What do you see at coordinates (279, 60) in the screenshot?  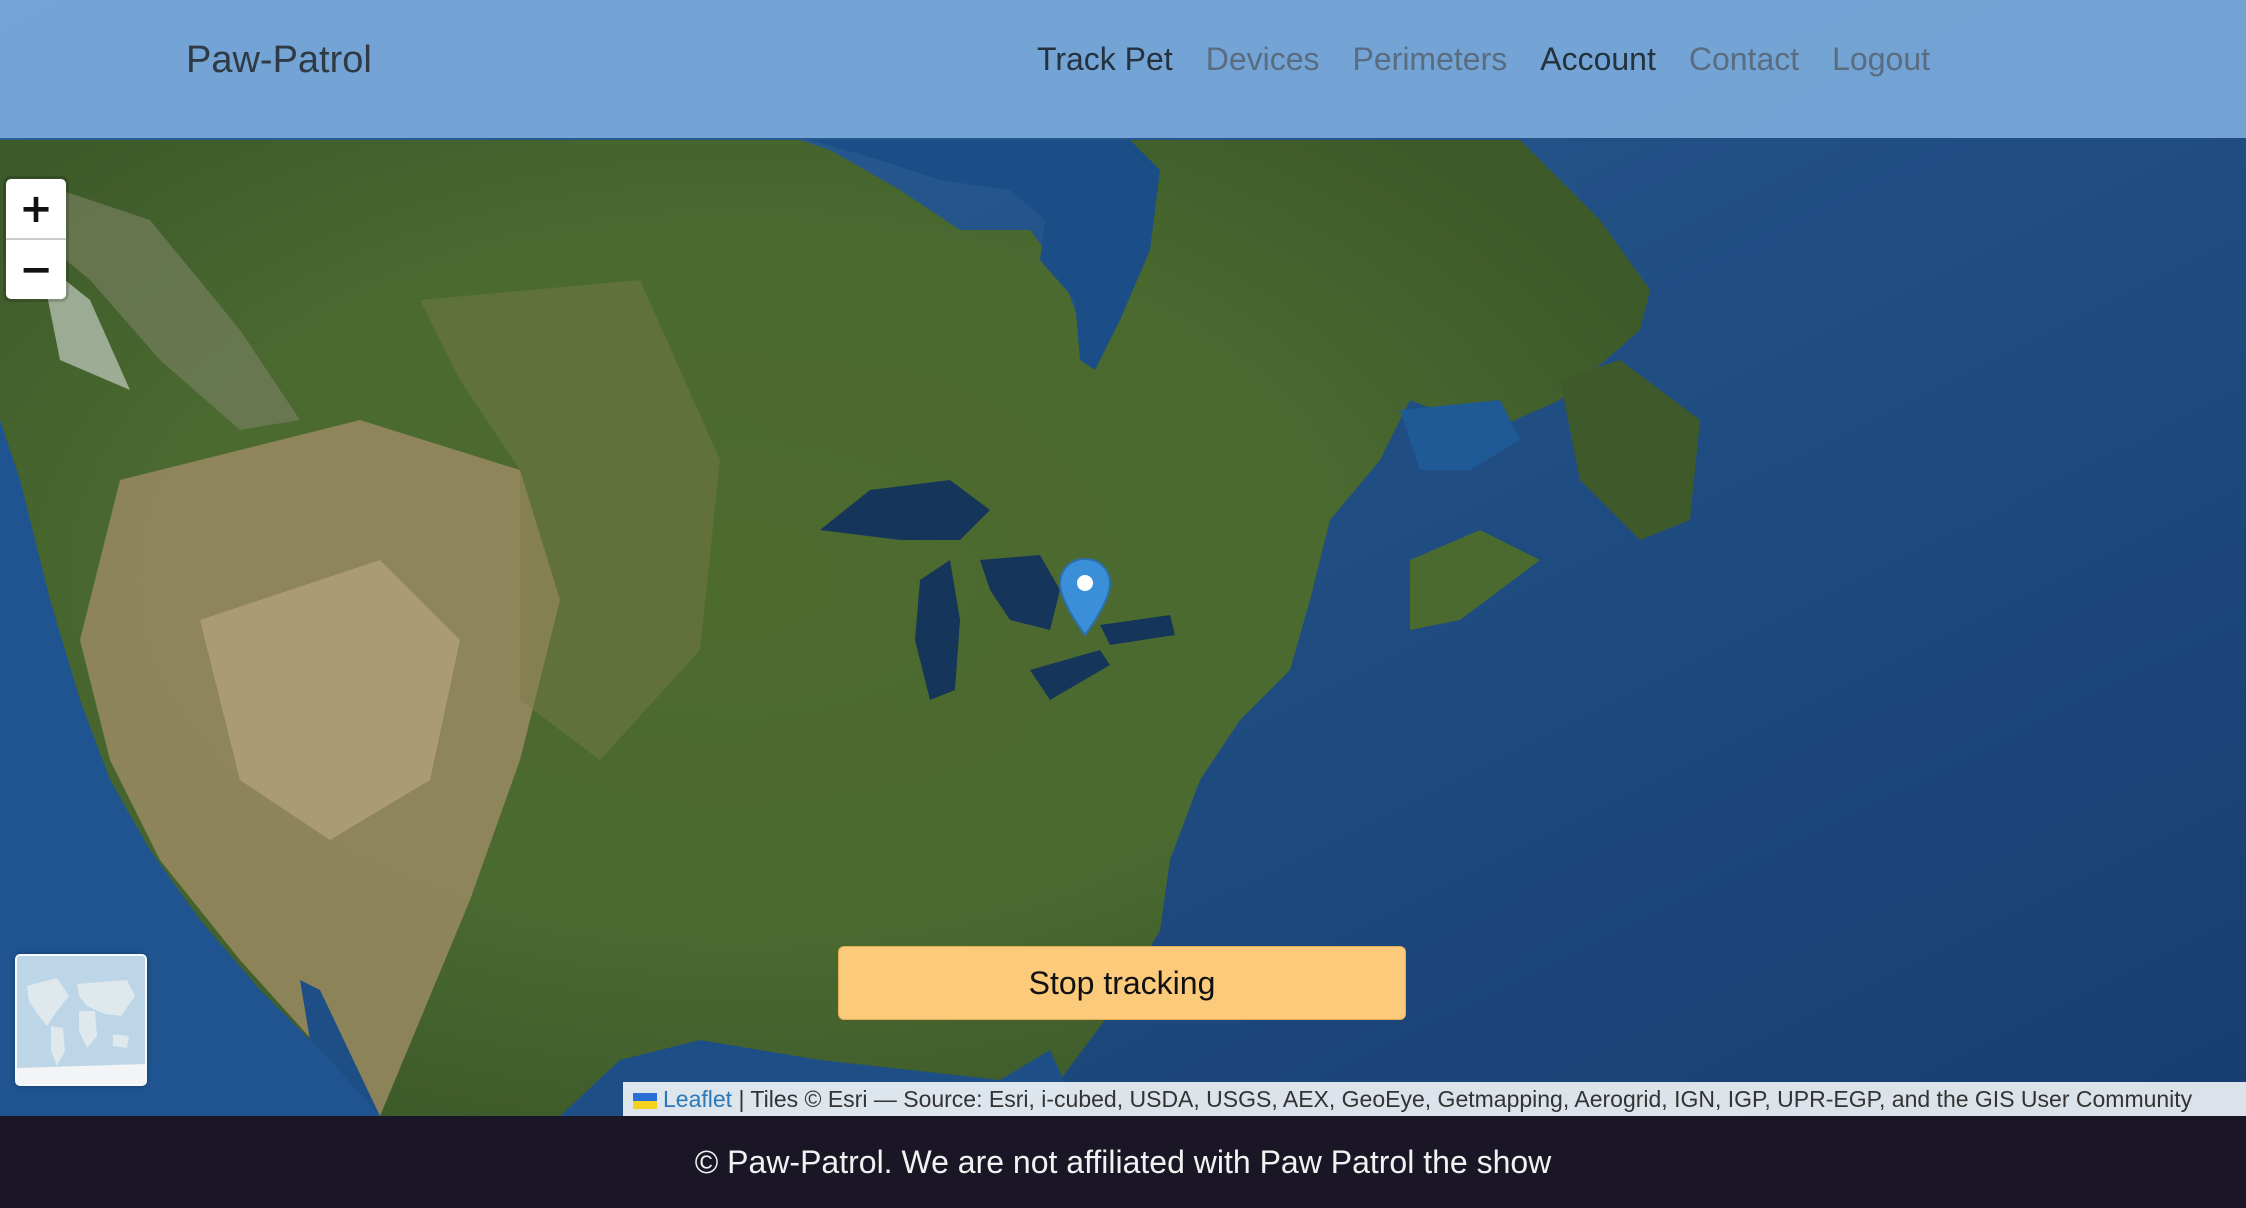 I see `brand-logo: Paw-Patrol` at bounding box center [279, 60].